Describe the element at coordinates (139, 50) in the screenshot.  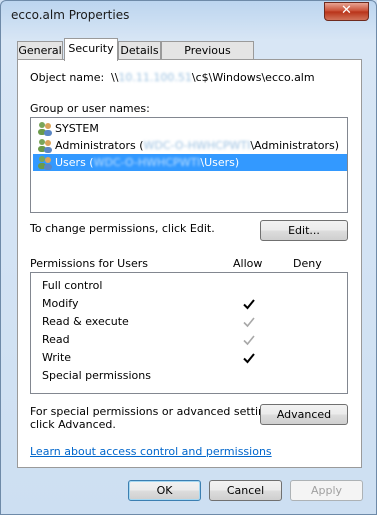
I see `tab-details: Details` at that location.